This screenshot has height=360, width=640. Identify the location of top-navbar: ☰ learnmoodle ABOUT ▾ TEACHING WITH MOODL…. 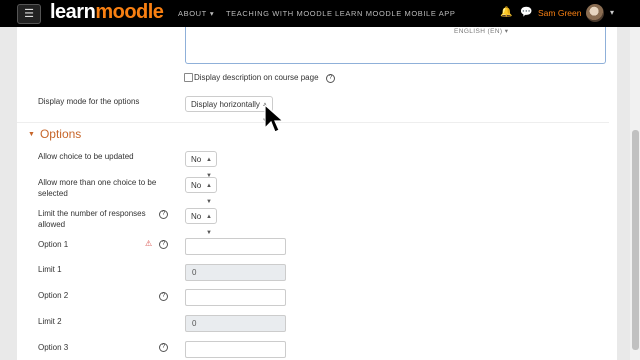
(320, 13).